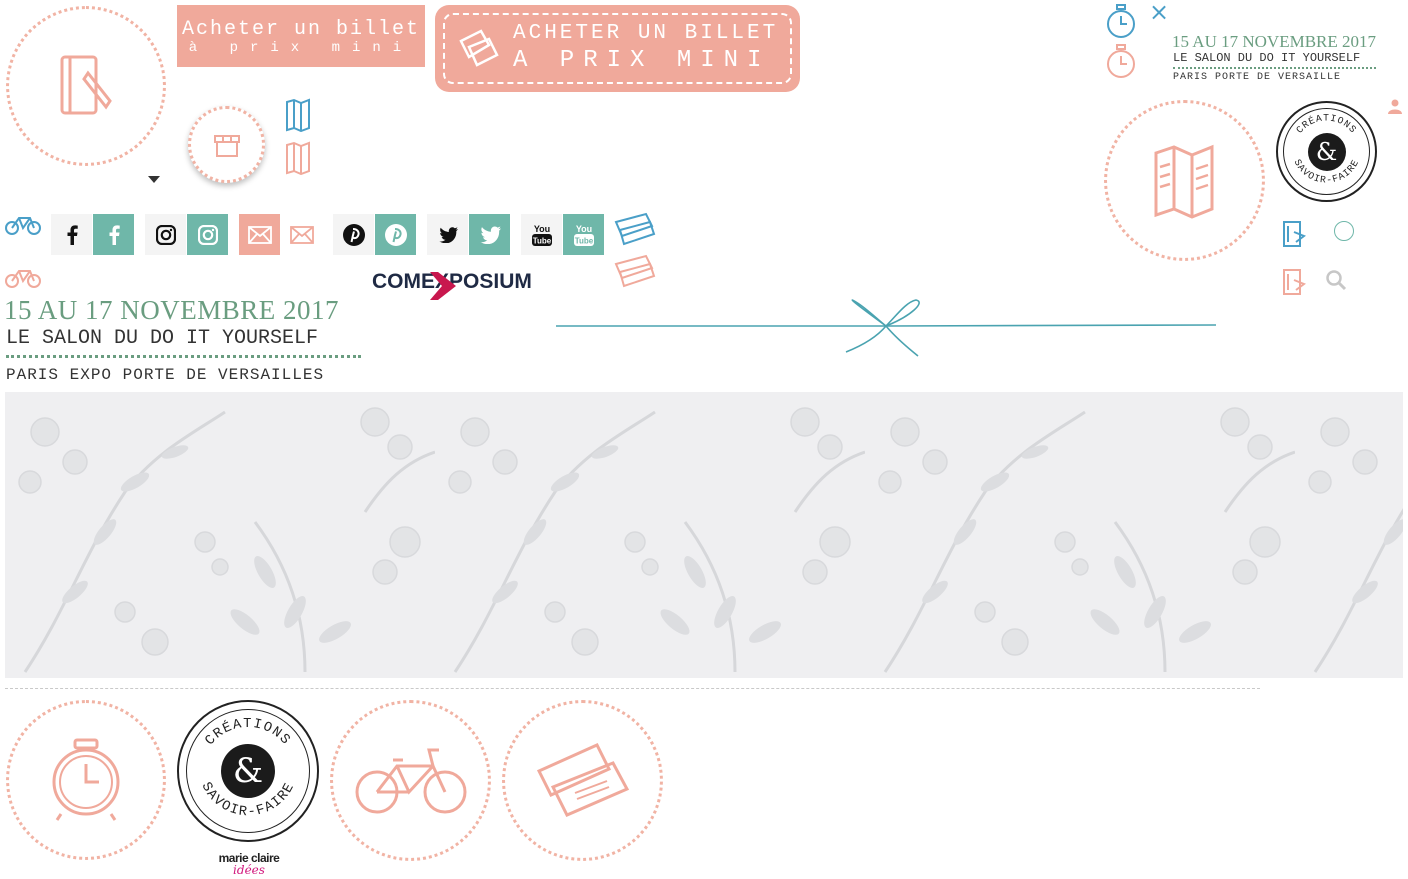 The image size is (1408, 879). I want to click on schedule-circle, so click(86, 780).